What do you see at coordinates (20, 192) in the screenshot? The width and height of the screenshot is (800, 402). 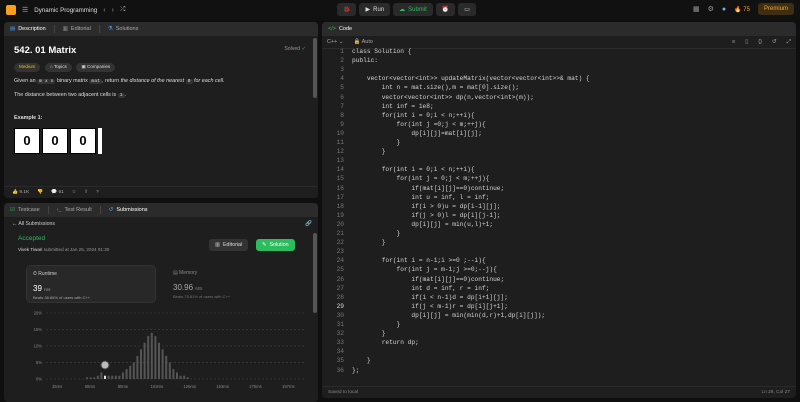 I see `like-button: 👍 9.1K` at bounding box center [20, 192].